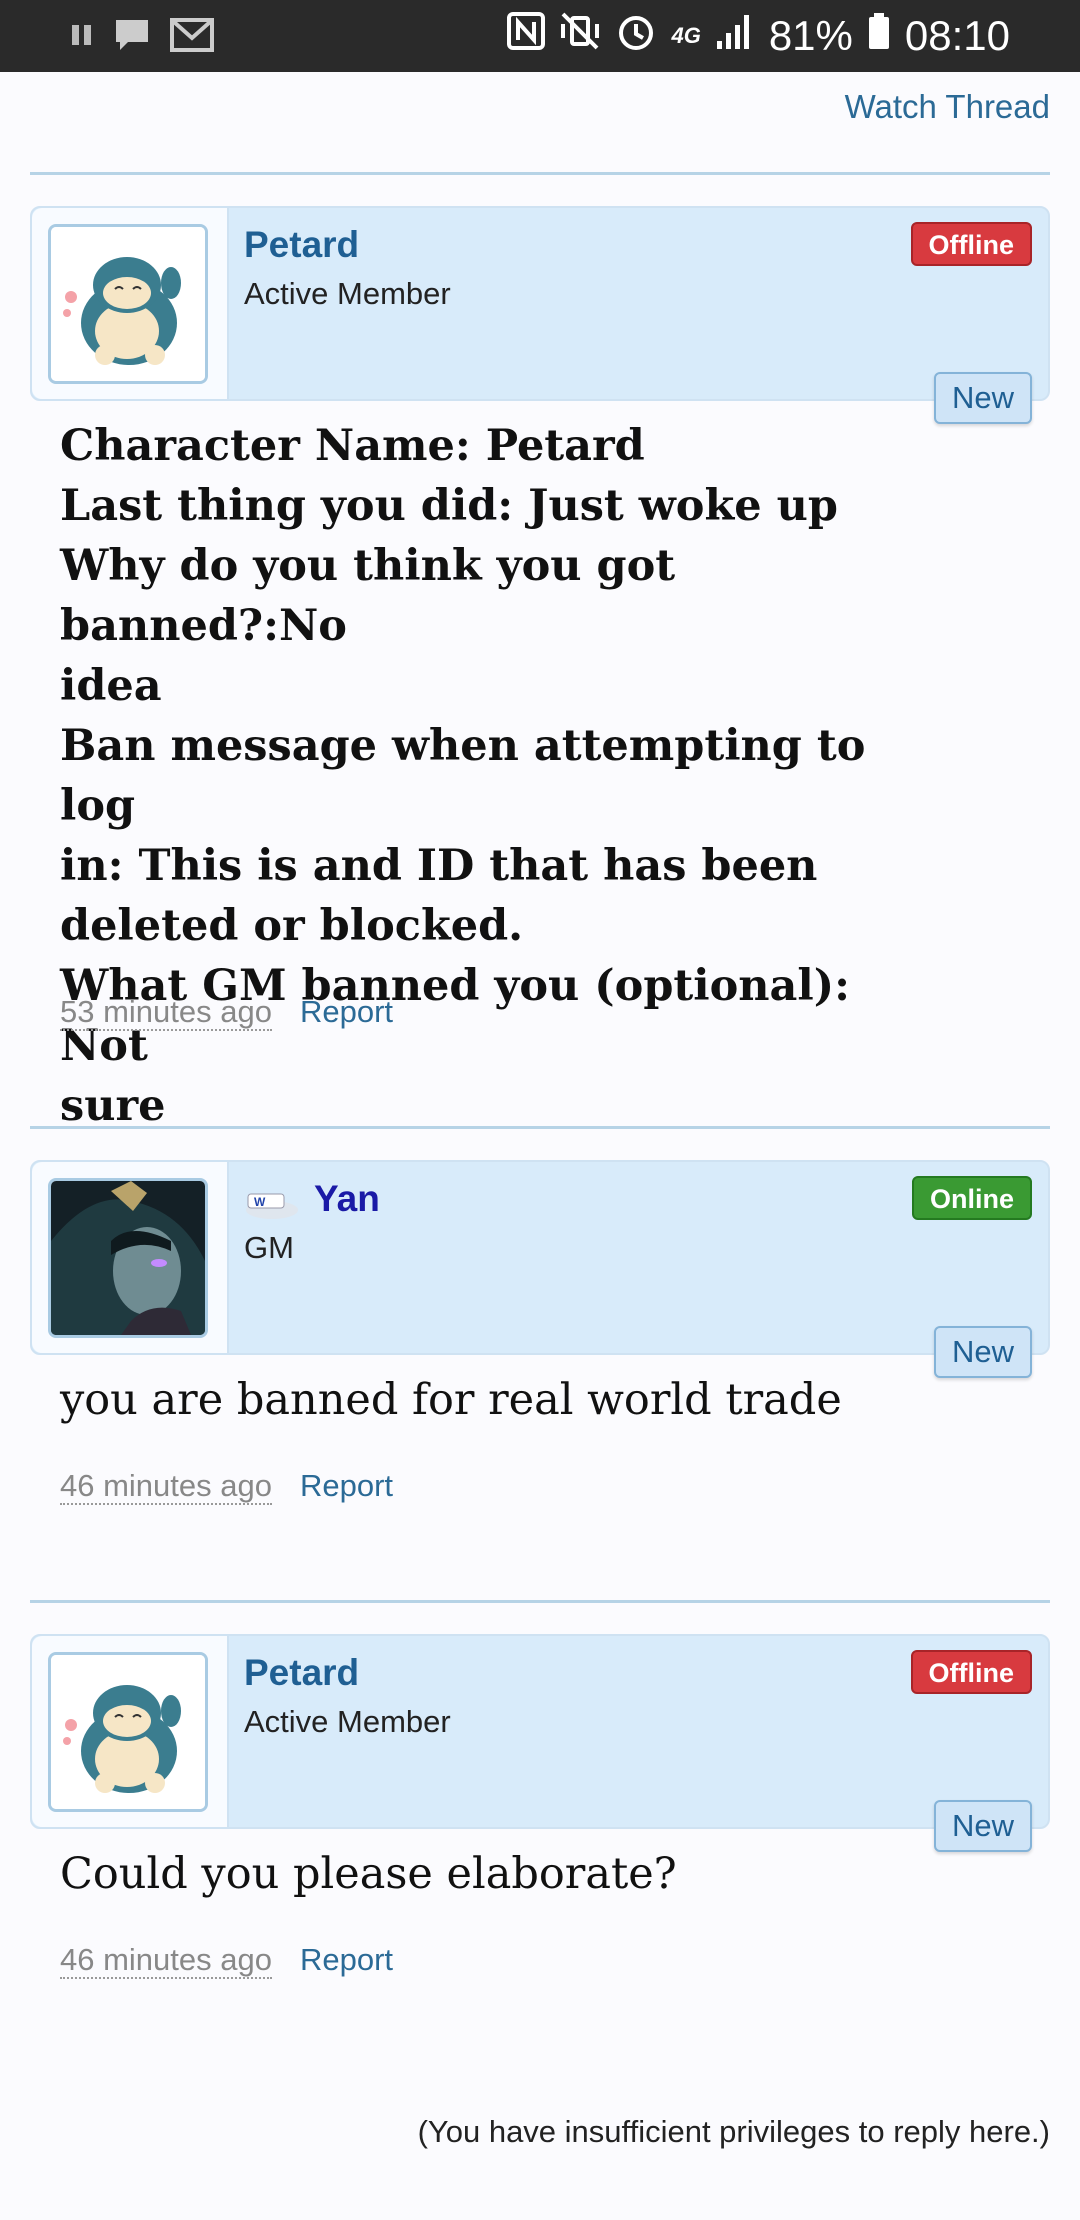 Image resolution: width=1080 pixels, height=2220 pixels. I want to click on alarm-icon, so click(636, 36).